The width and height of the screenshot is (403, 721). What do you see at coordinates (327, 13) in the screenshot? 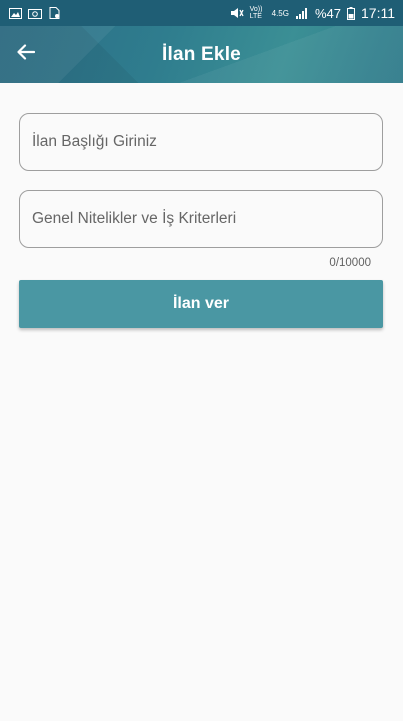
I see `battery-percent: %47` at bounding box center [327, 13].